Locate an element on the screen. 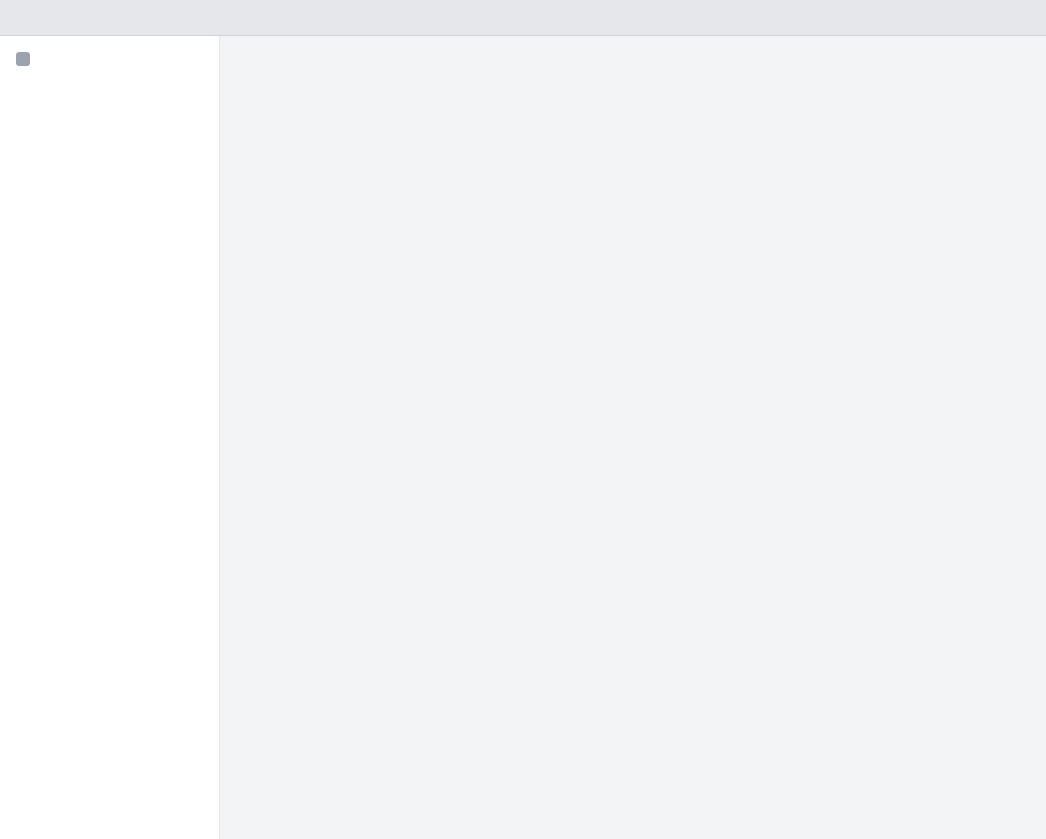 The height and width of the screenshot is (839, 1046). sidebar-item is located at coordinates (109, 59).